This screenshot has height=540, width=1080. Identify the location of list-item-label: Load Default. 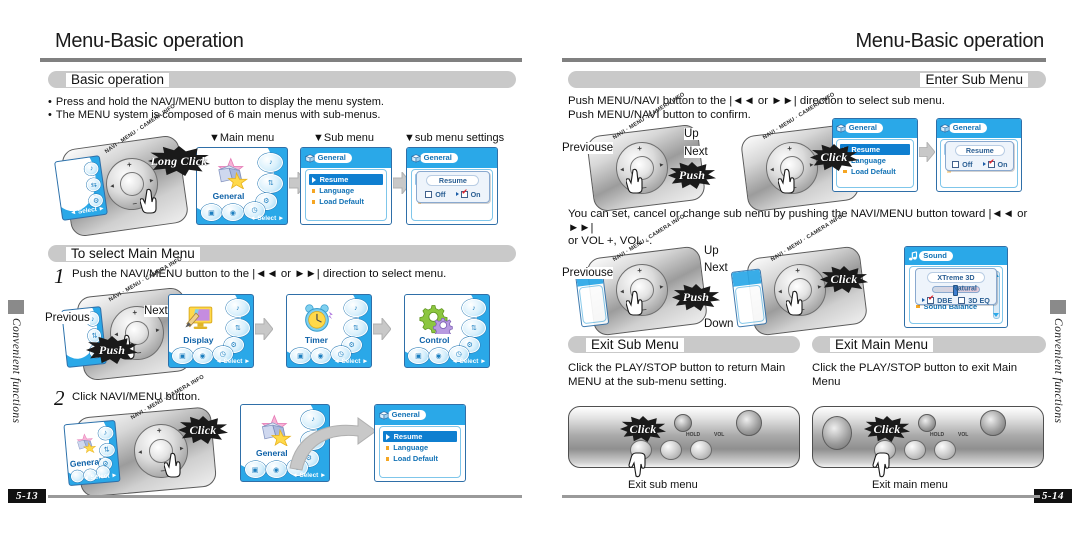
(873, 172).